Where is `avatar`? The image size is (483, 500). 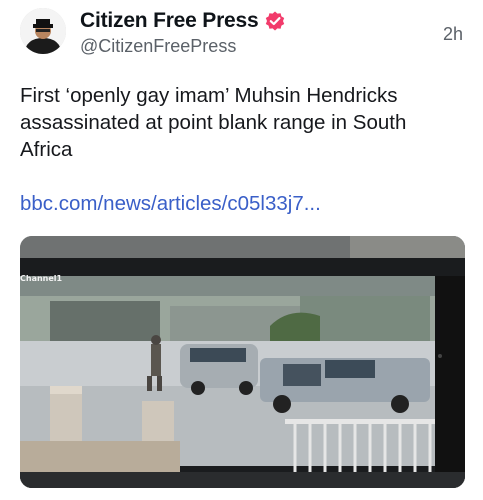
avatar is located at coordinates (43, 31).